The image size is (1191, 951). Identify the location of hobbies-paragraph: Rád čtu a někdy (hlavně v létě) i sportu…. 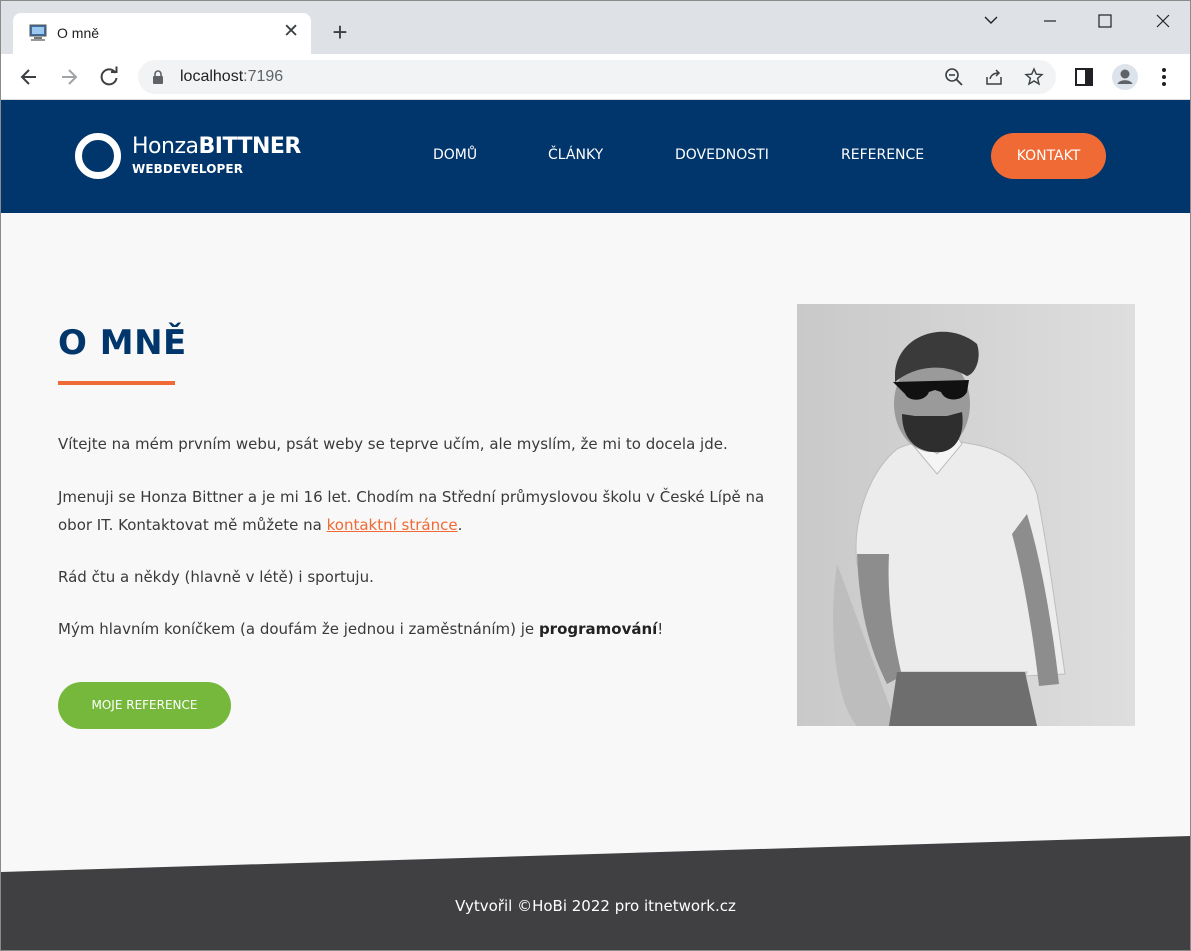
(216, 577).